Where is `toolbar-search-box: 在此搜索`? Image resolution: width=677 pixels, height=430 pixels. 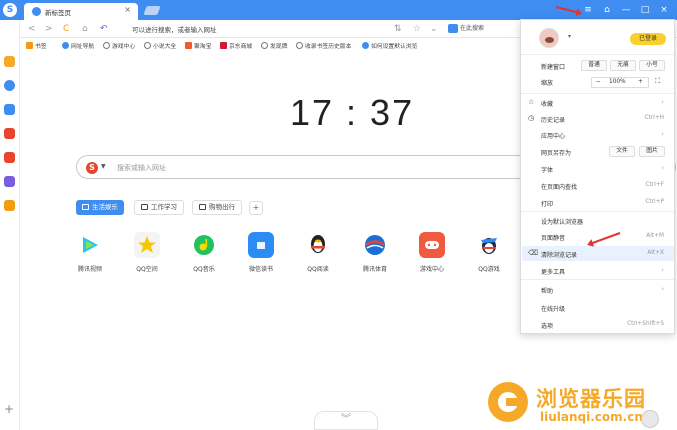 toolbar-search-box: 在此搜索 is located at coordinates (472, 29).